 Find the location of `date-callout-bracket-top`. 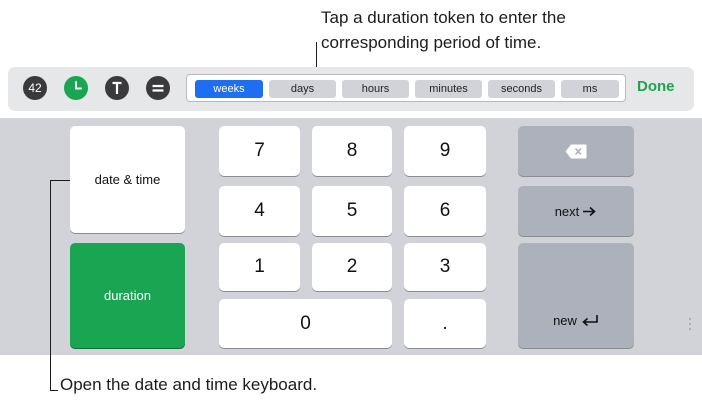

date-callout-bracket-top is located at coordinates (60, 180).